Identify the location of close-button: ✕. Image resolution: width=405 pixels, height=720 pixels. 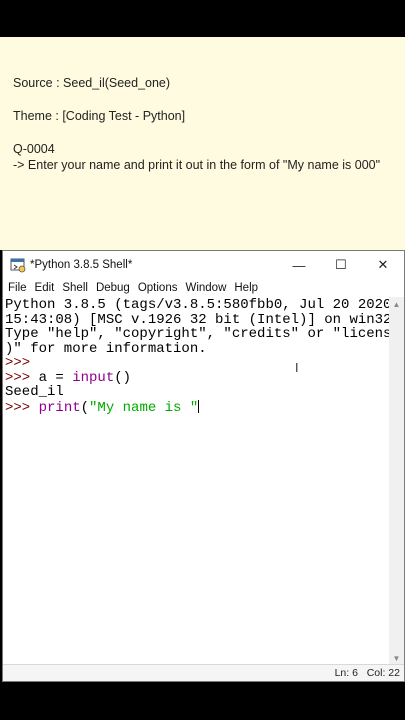
(383, 265).